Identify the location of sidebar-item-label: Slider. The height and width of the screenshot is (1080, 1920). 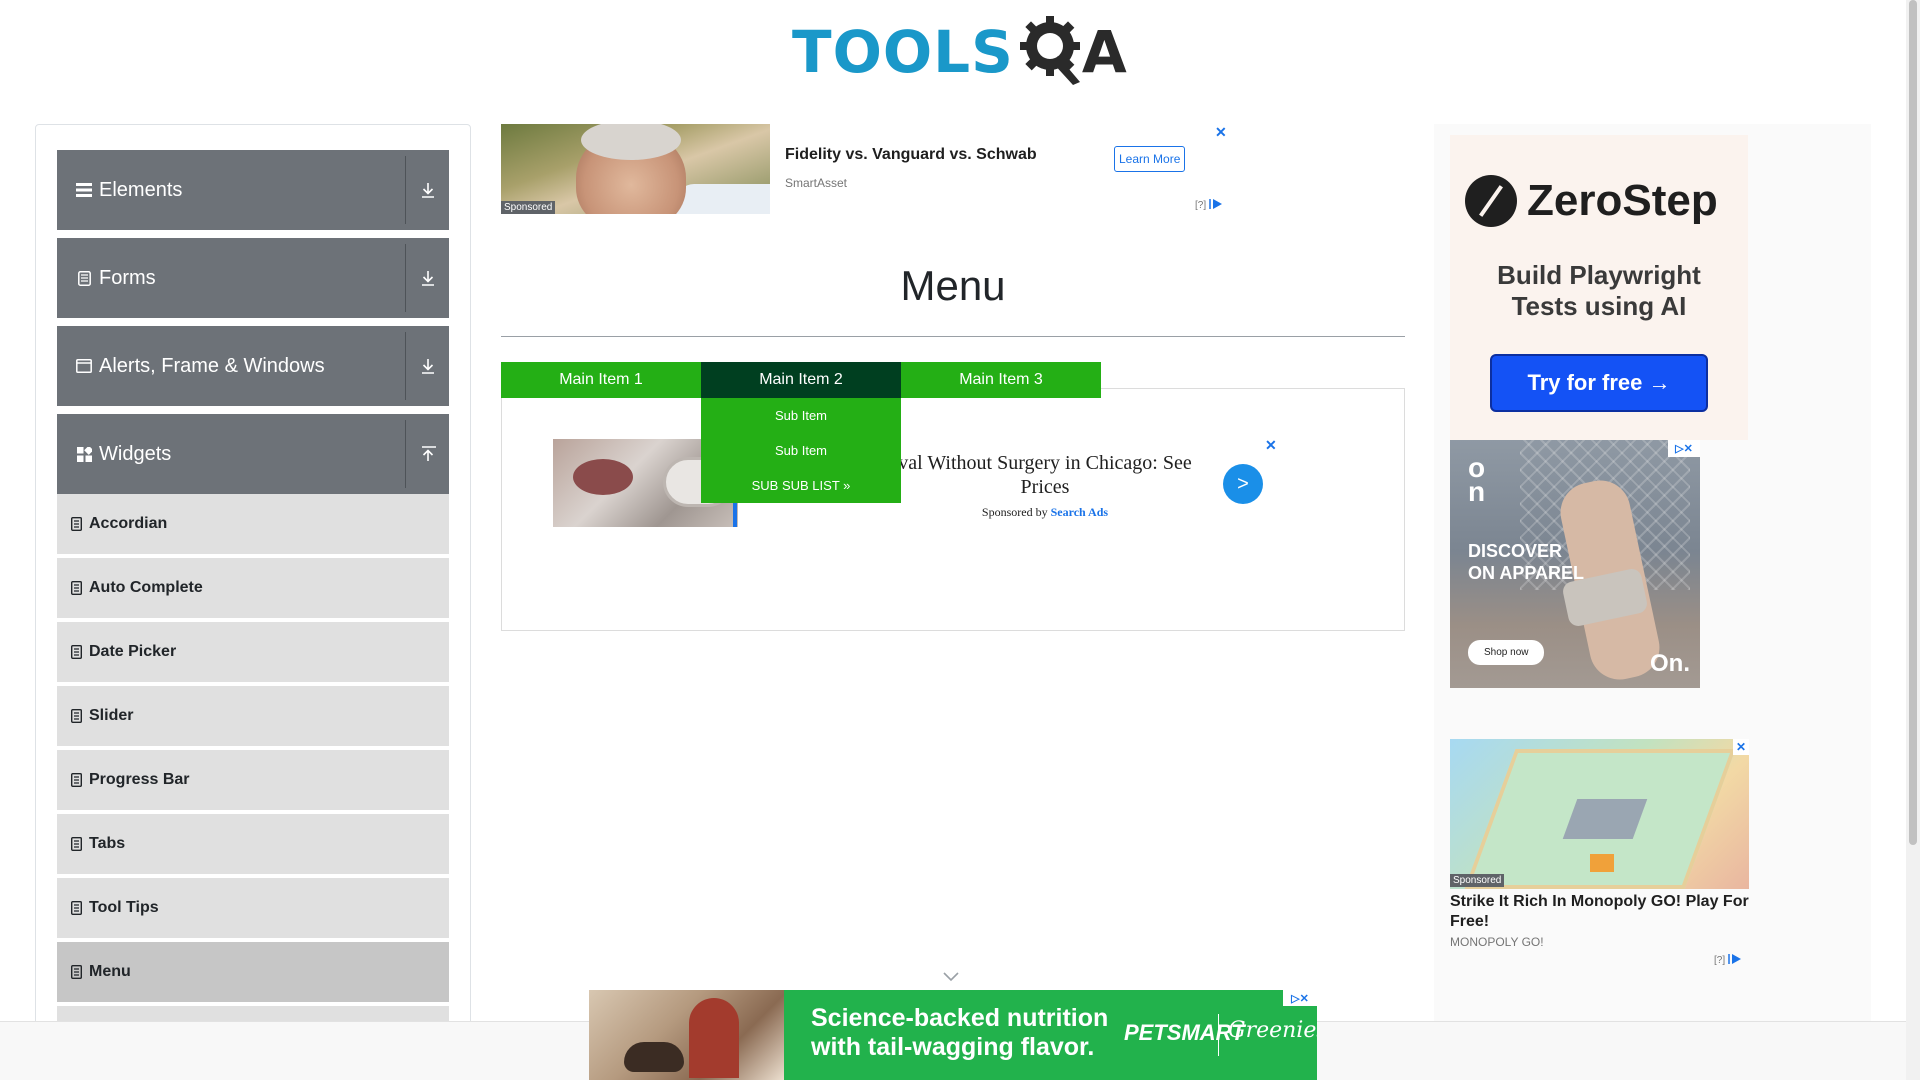
(111, 715).